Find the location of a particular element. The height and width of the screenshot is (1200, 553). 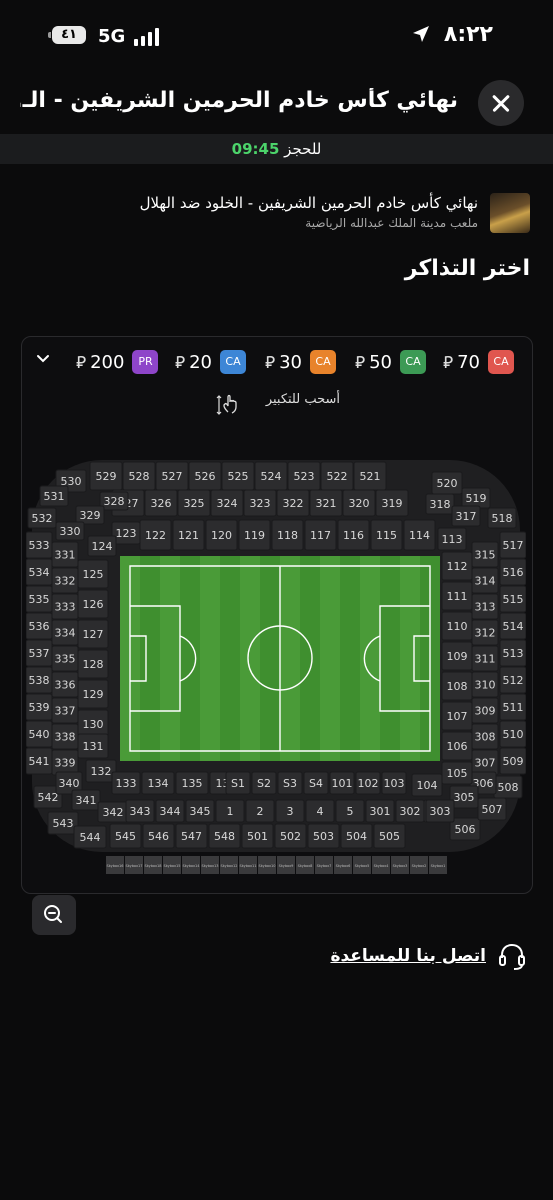

seat-block-1: 1 is located at coordinates (230, 811).